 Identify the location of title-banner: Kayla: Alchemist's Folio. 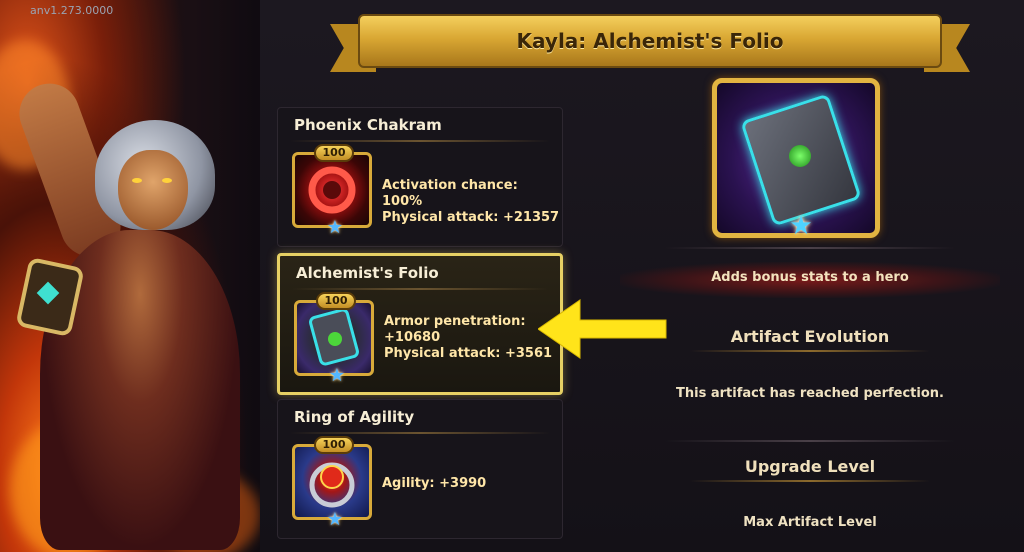
(650, 42).